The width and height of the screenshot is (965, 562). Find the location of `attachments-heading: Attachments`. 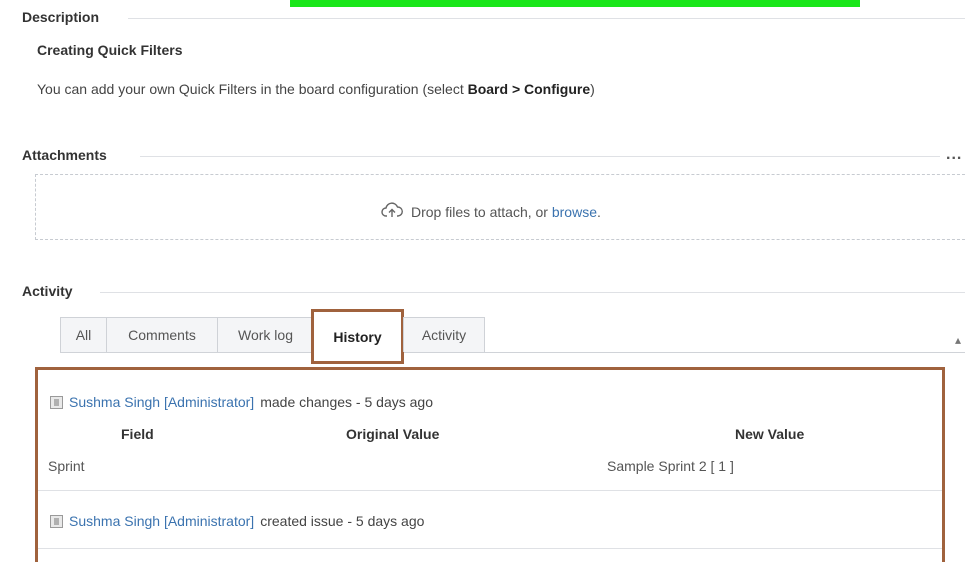

attachments-heading: Attachments is located at coordinates (64, 155).